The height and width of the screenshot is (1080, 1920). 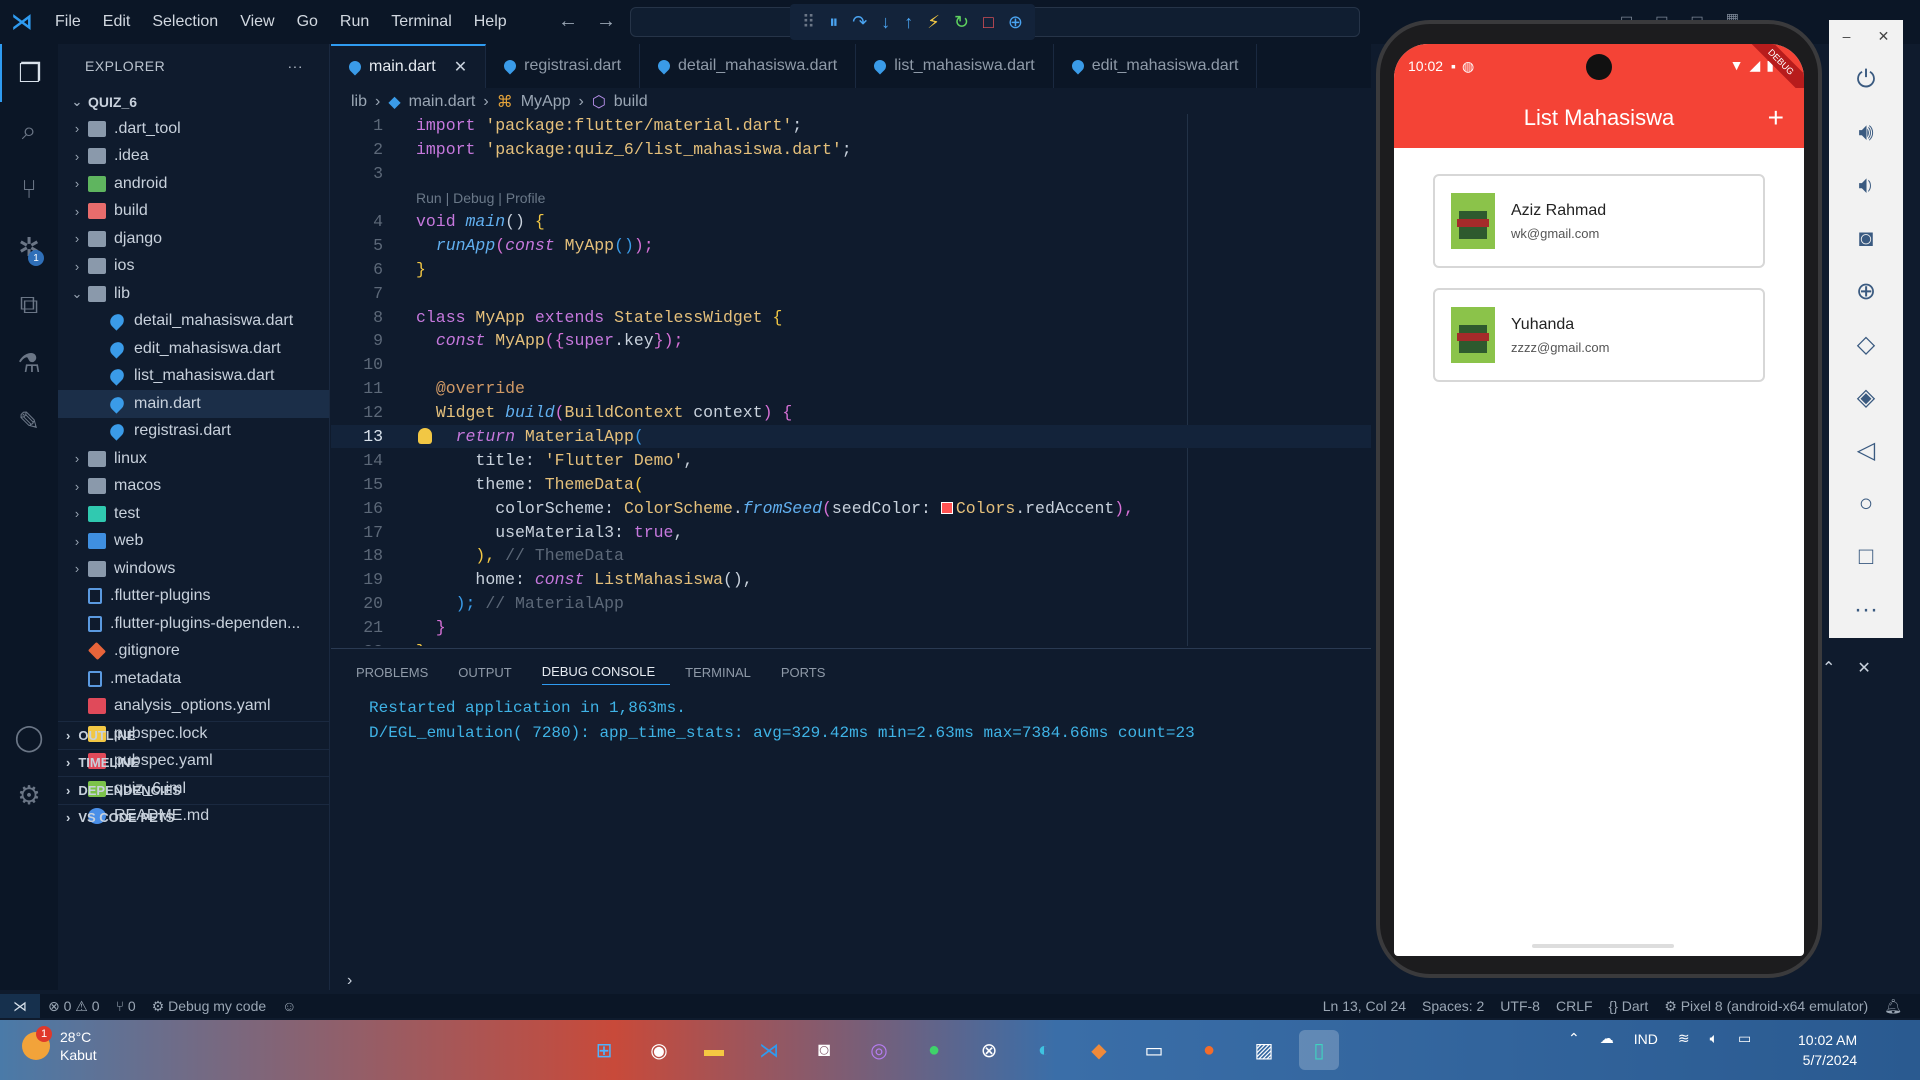 I want to click on app-colorful-icon: ◆, so click(x=1099, y=1050).